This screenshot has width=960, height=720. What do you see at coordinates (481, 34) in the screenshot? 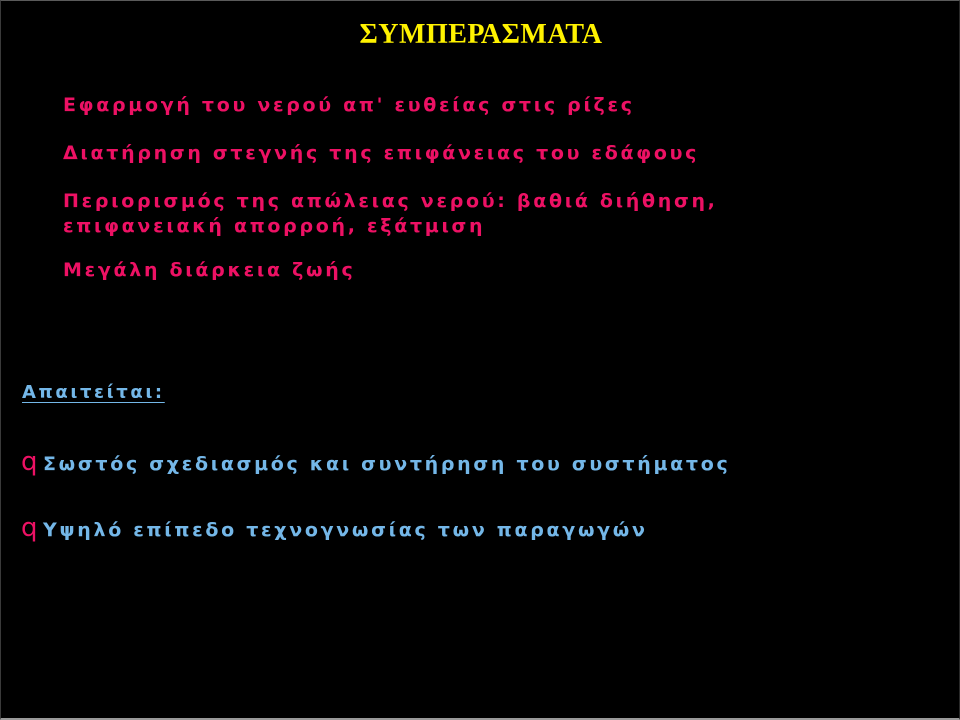
I see `slide-title: ΣΥΜΠΕΡΑΣΜΑΤΑ` at bounding box center [481, 34].